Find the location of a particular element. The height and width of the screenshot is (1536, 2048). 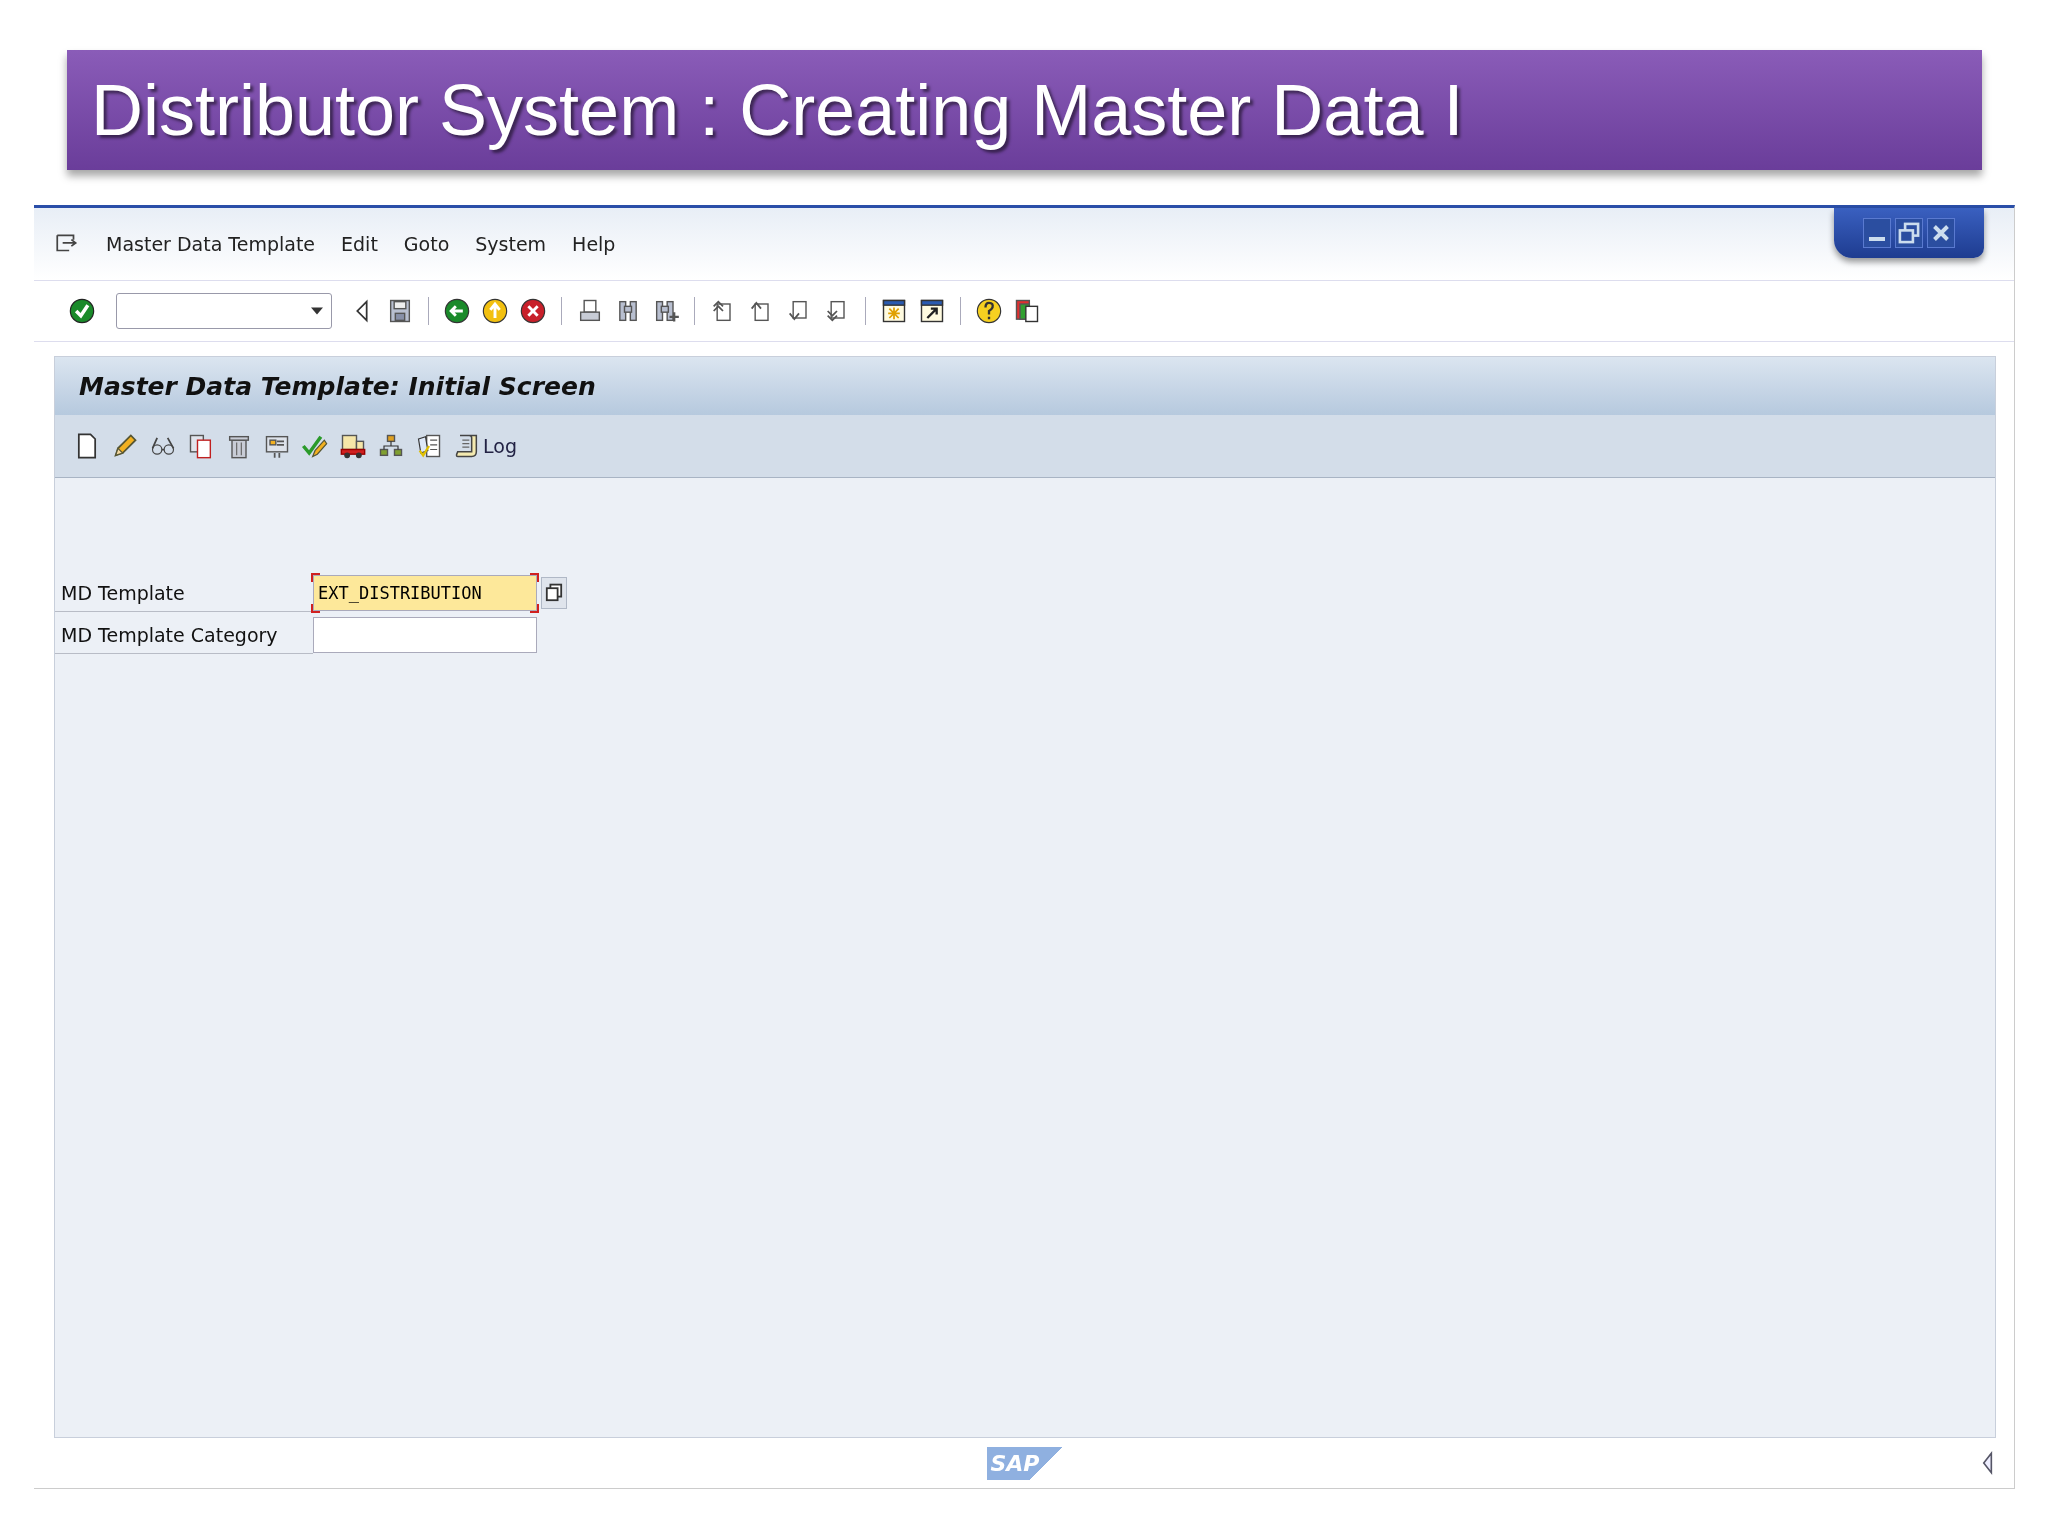

truck-icon is located at coordinates (353, 446).